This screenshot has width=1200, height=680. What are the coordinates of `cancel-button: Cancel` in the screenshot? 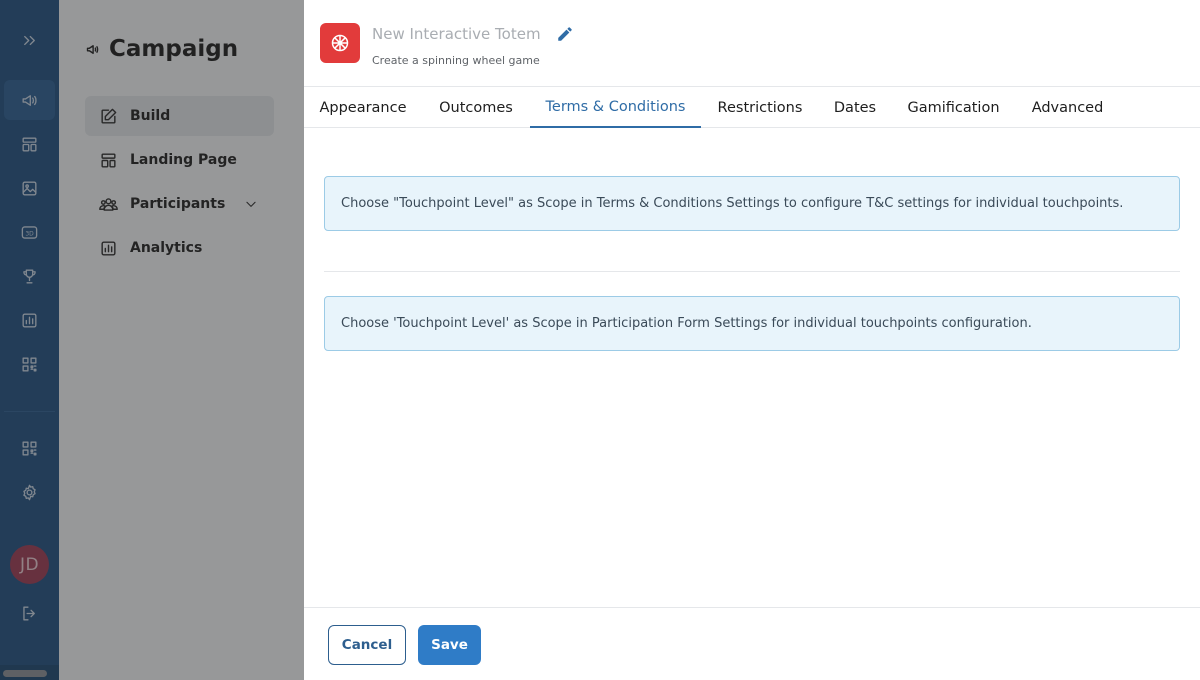 It's located at (367, 645).